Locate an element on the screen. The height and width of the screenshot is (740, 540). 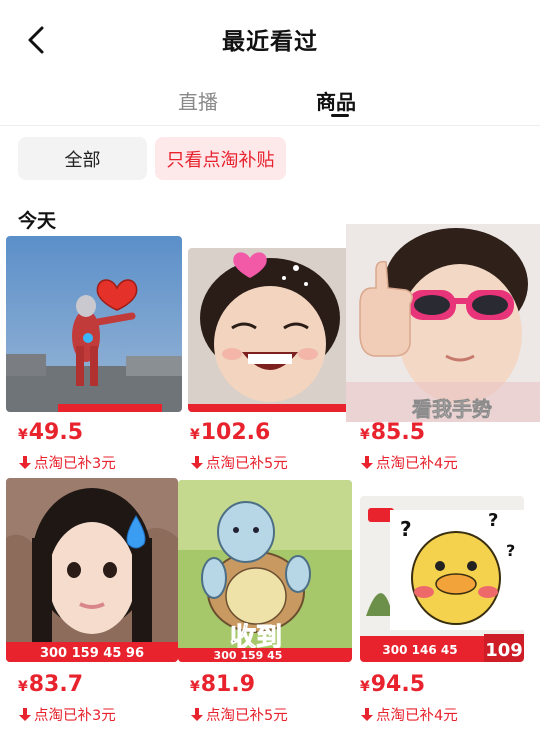
product-price: ¥102.6 is located at coordinates (230, 432).